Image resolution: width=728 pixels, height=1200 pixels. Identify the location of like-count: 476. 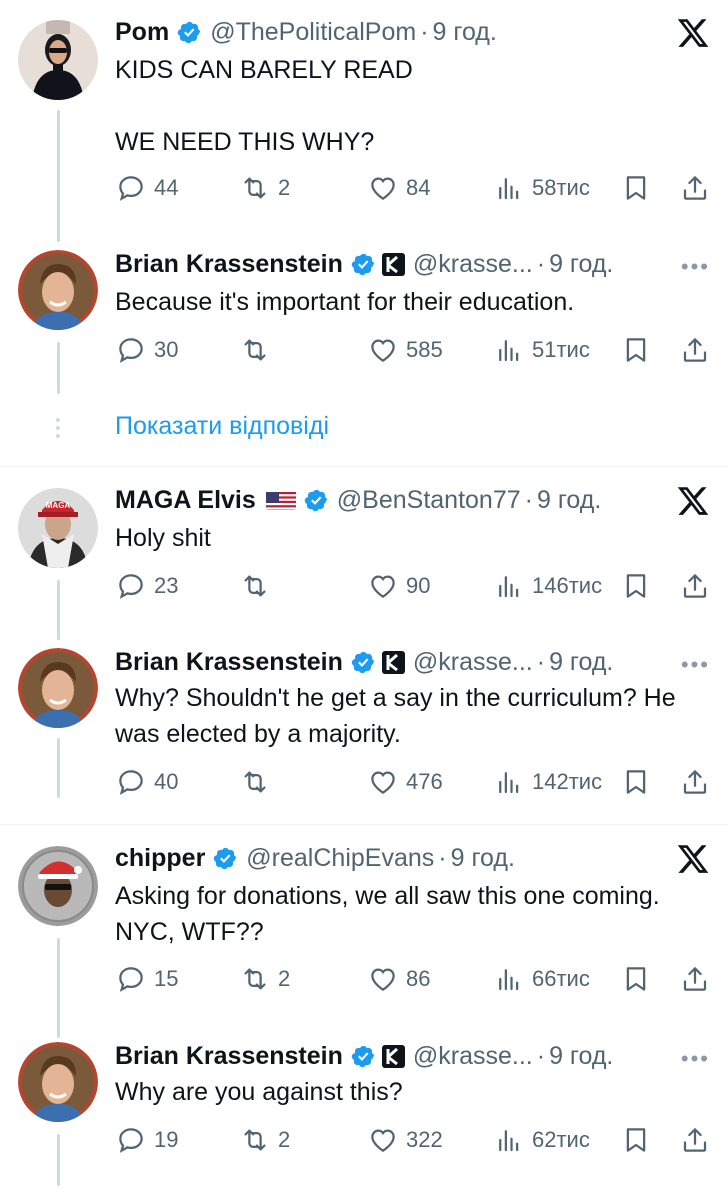
(424, 781).